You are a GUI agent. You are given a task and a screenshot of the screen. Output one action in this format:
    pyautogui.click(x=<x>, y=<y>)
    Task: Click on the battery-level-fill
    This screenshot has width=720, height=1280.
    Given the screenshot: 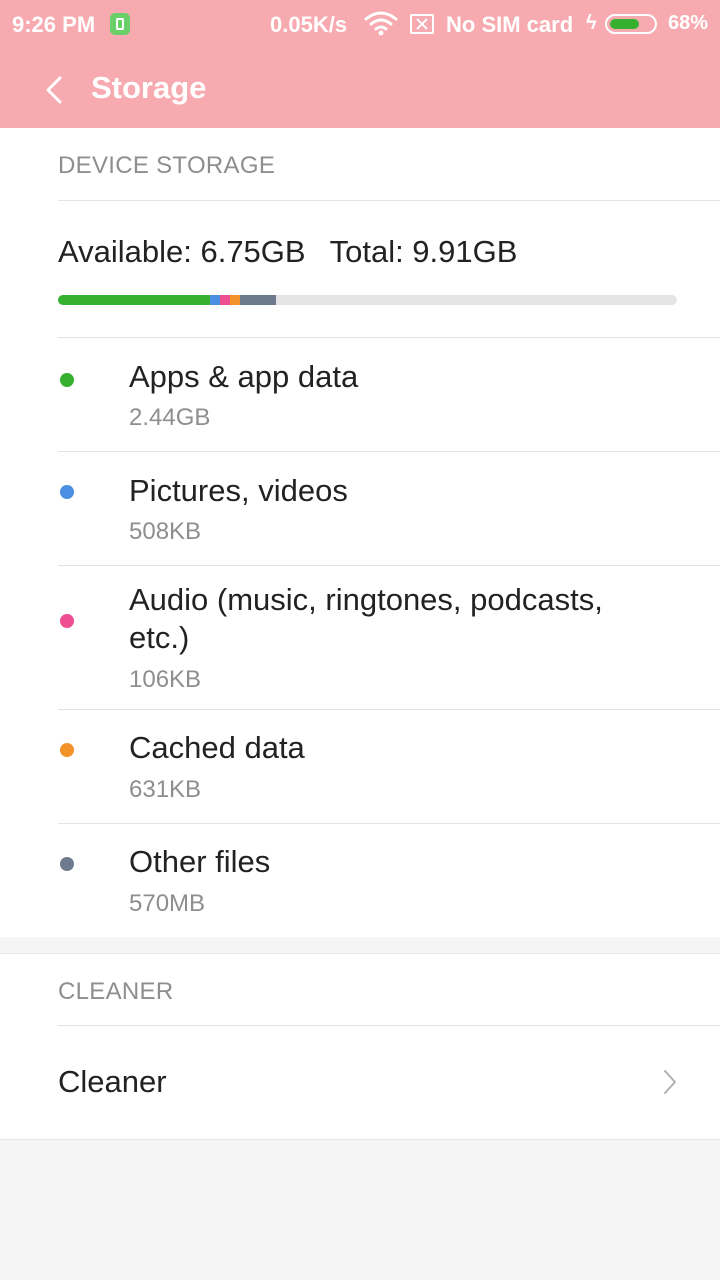 What is the action you would take?
    pyautogui.click(x=624, y=24)
    